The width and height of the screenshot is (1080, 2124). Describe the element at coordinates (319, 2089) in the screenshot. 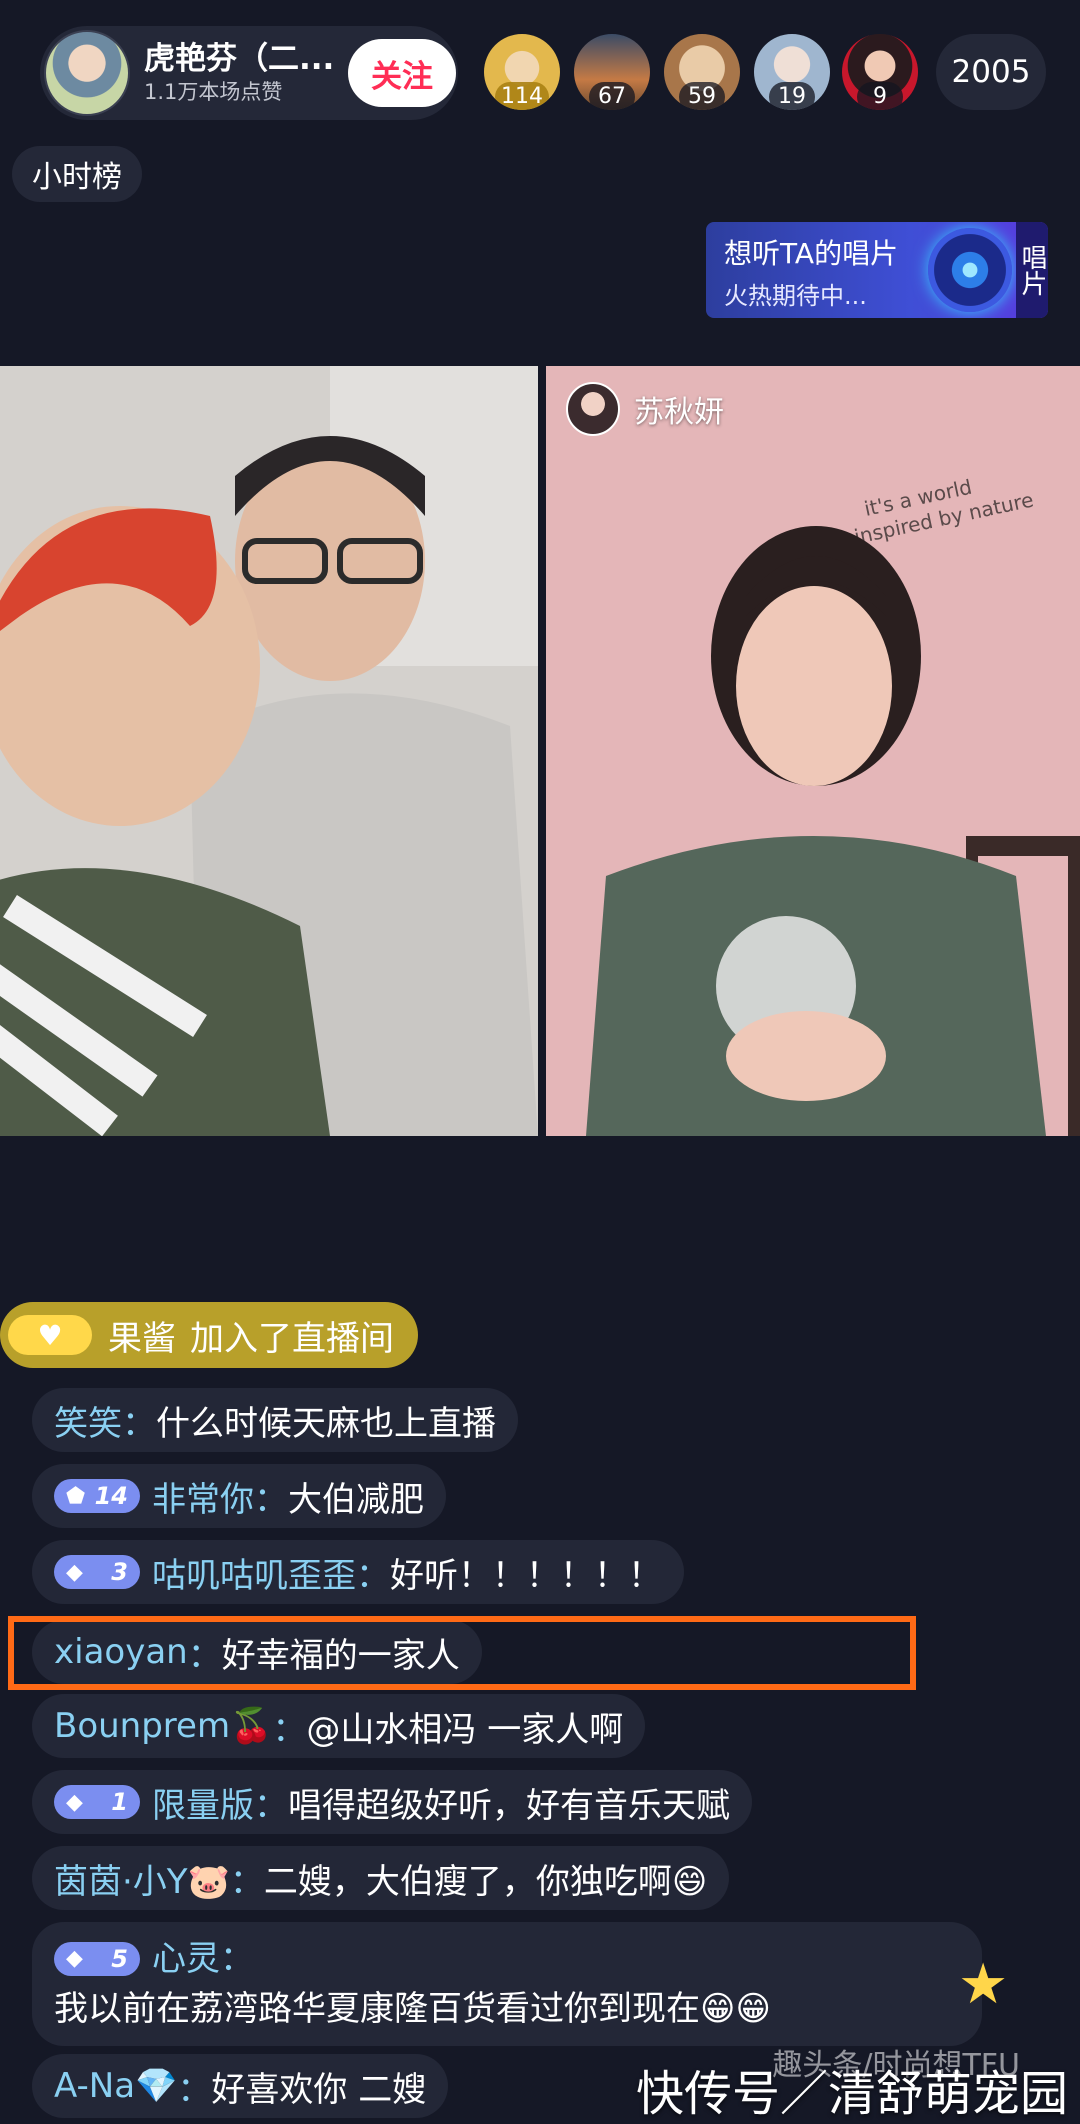

I see `chat-text: 好喜欢你 二嫂` at that location.